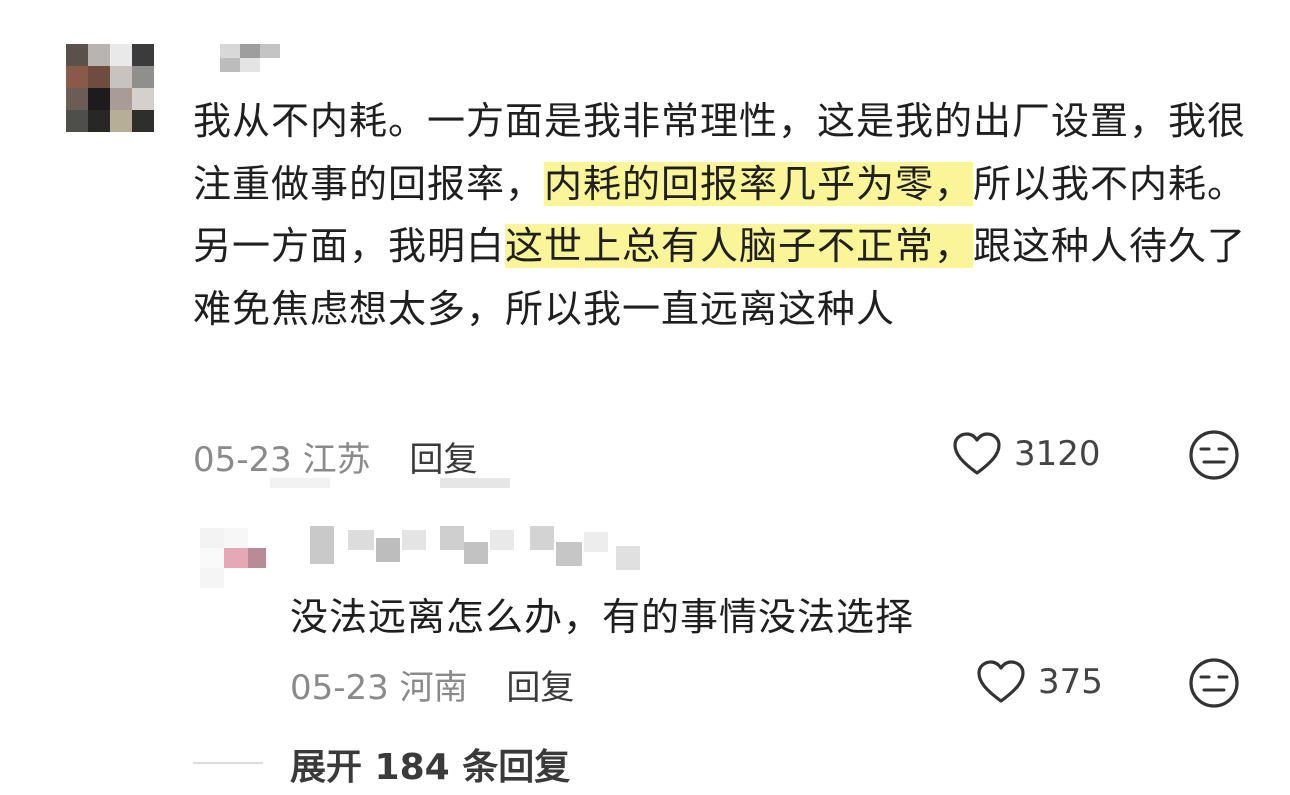 The height and width of the screenshot is (795, 1290). Describe the element at coordinates (242, 460) in the screenshot. I see `comment-date: 05-23` at that location.